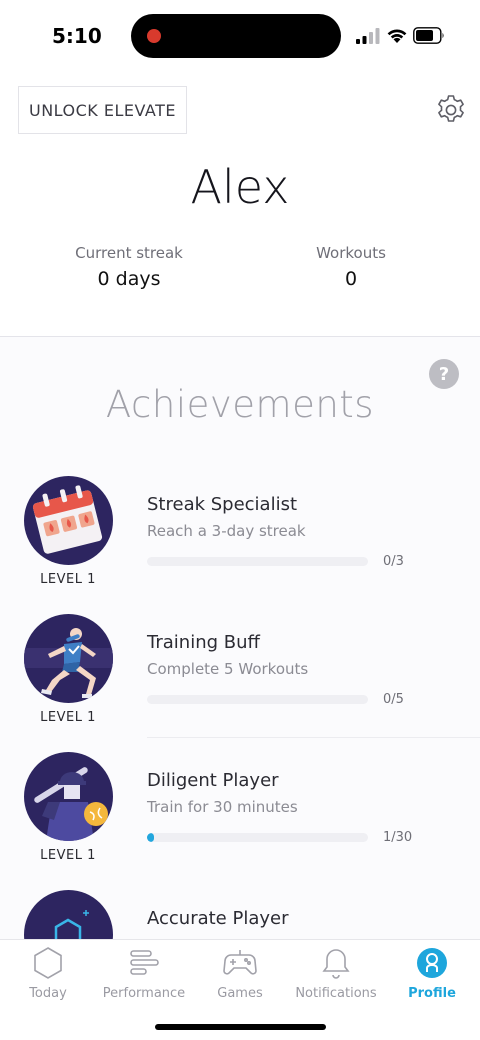  Describe the element at coordinates (218, 918) in the screenshot. I see `achievement-title: Accurate Player` at that location.